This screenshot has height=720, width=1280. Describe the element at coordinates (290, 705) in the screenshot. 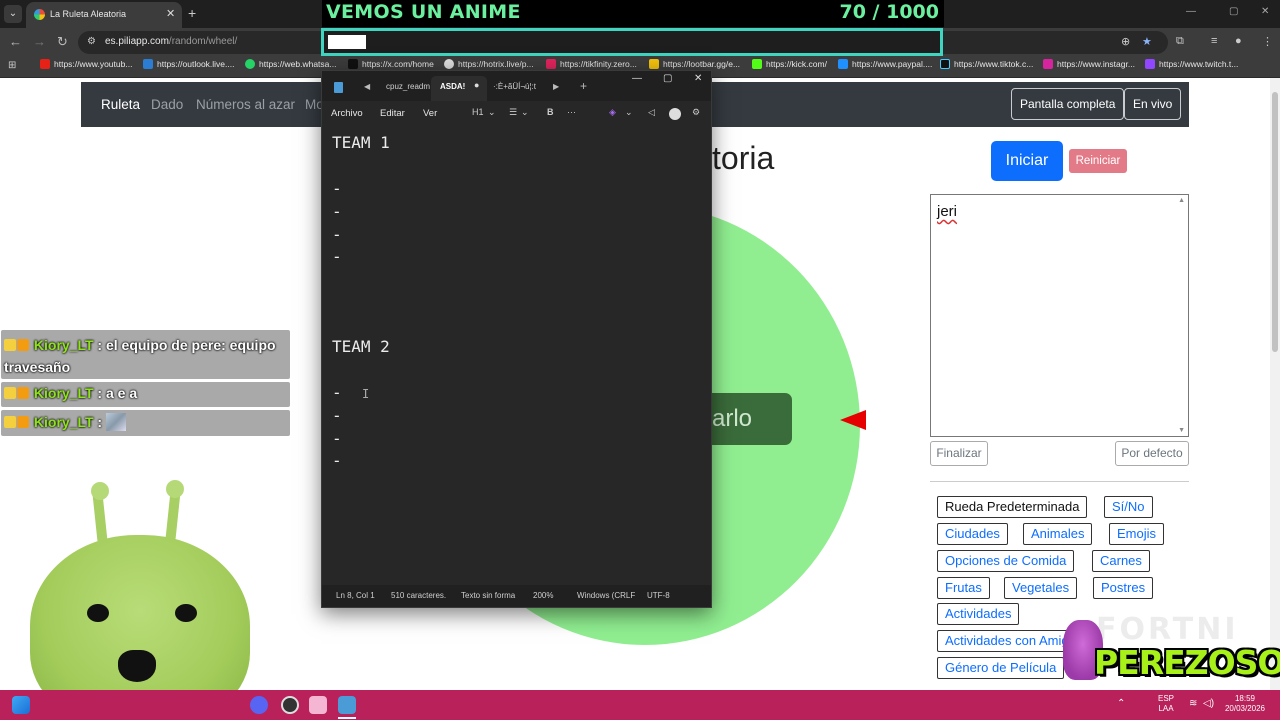

I see `obs-icon` at that location.